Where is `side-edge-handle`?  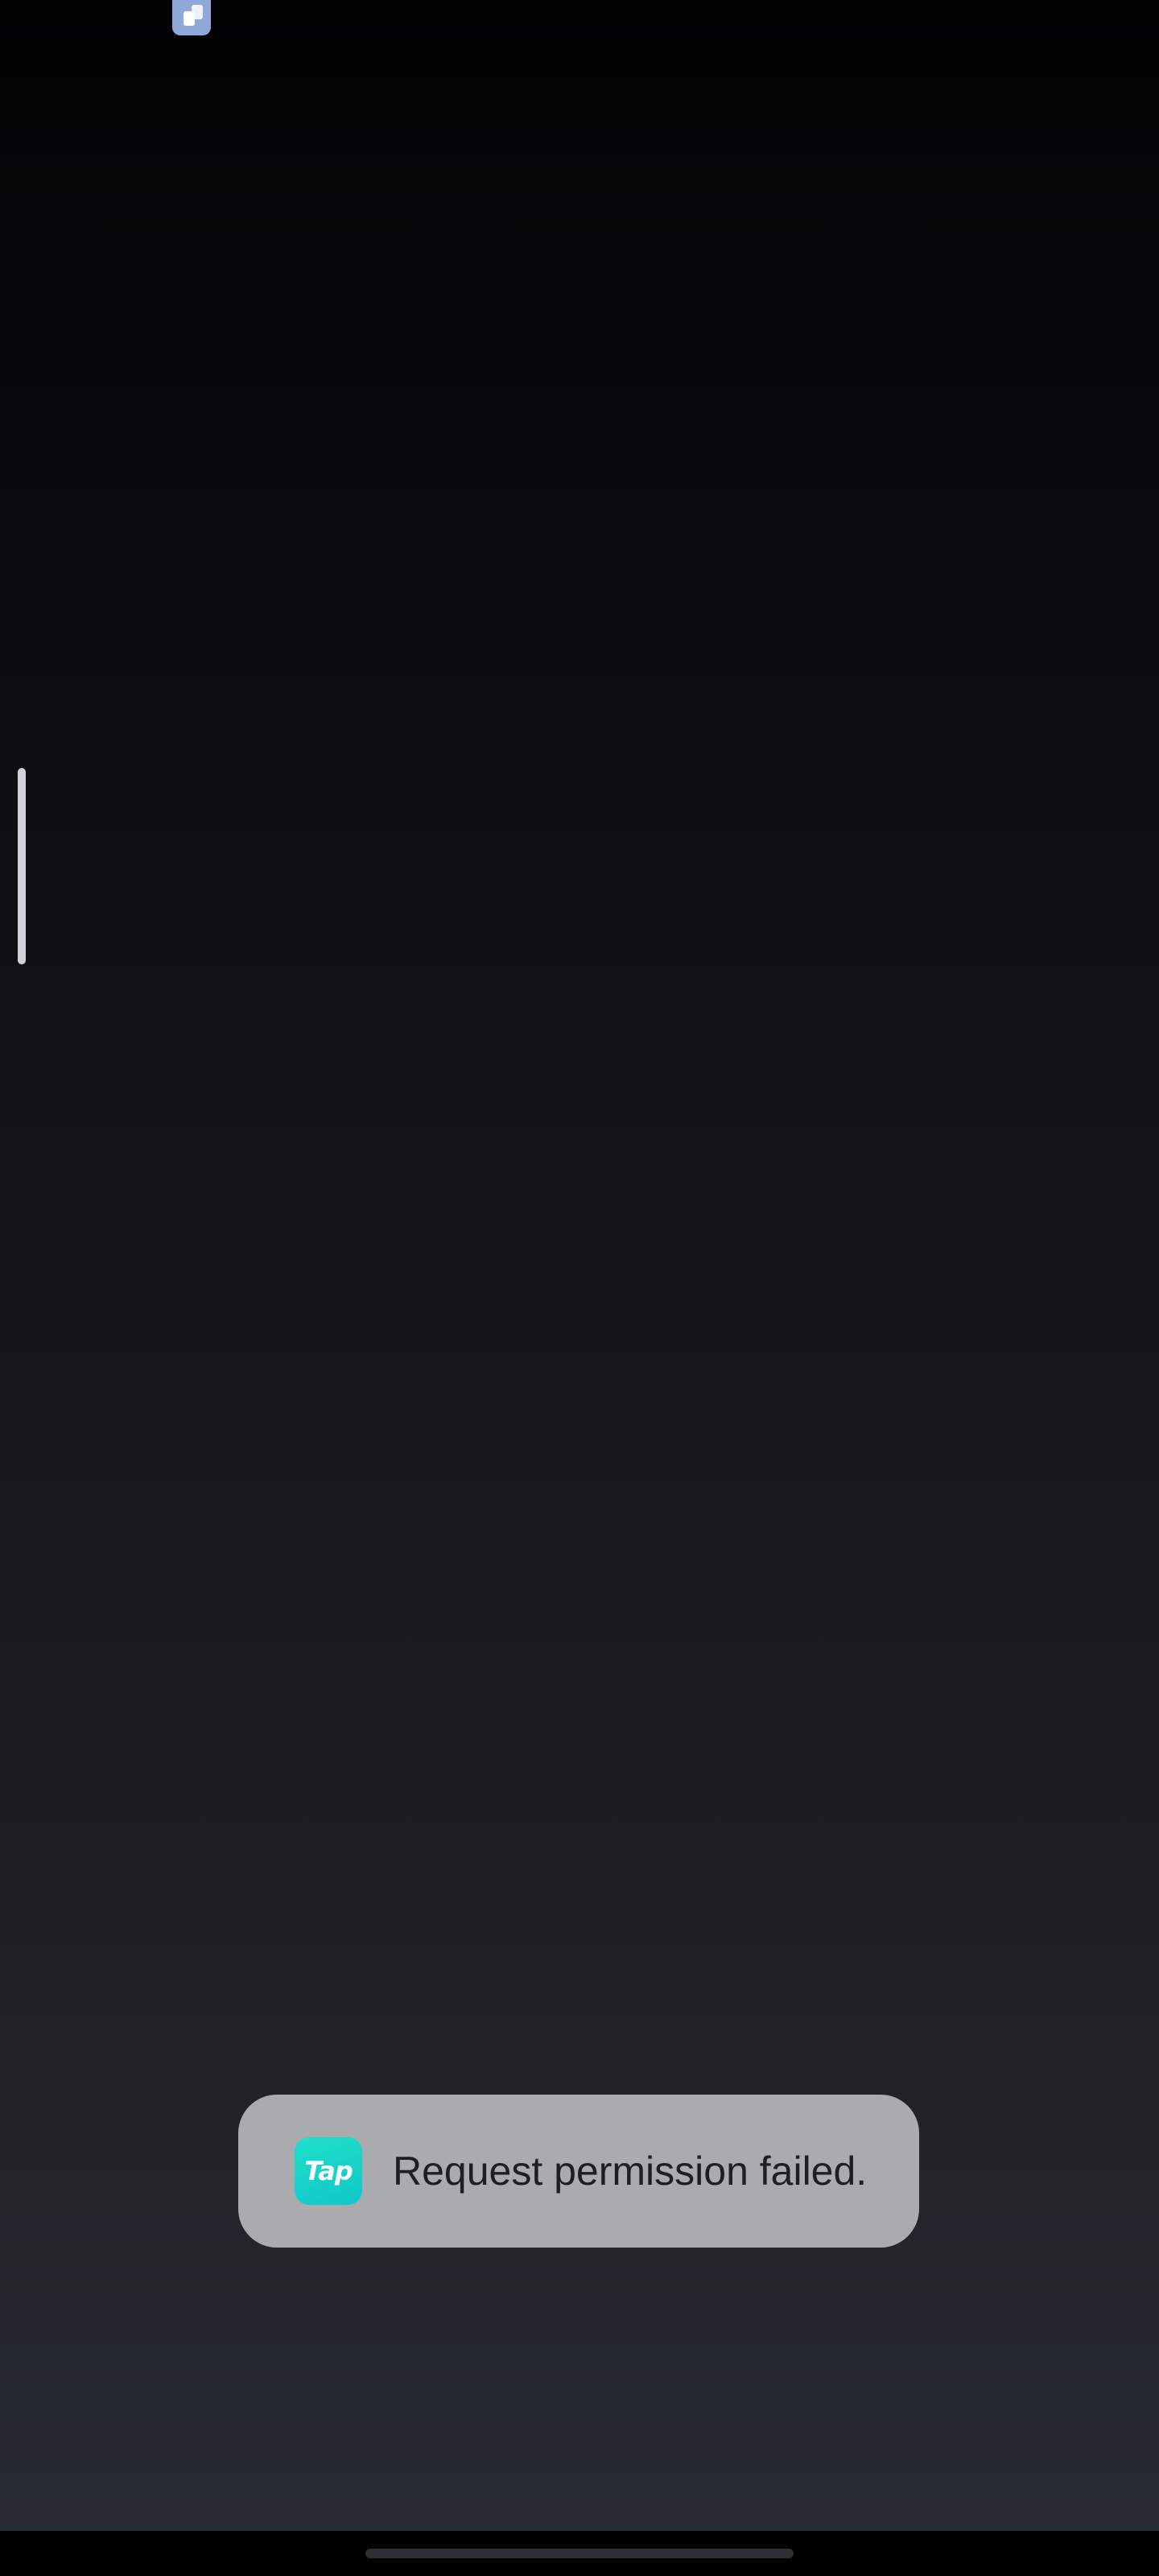 side-edge-handle is located at coordinates (22, 866).